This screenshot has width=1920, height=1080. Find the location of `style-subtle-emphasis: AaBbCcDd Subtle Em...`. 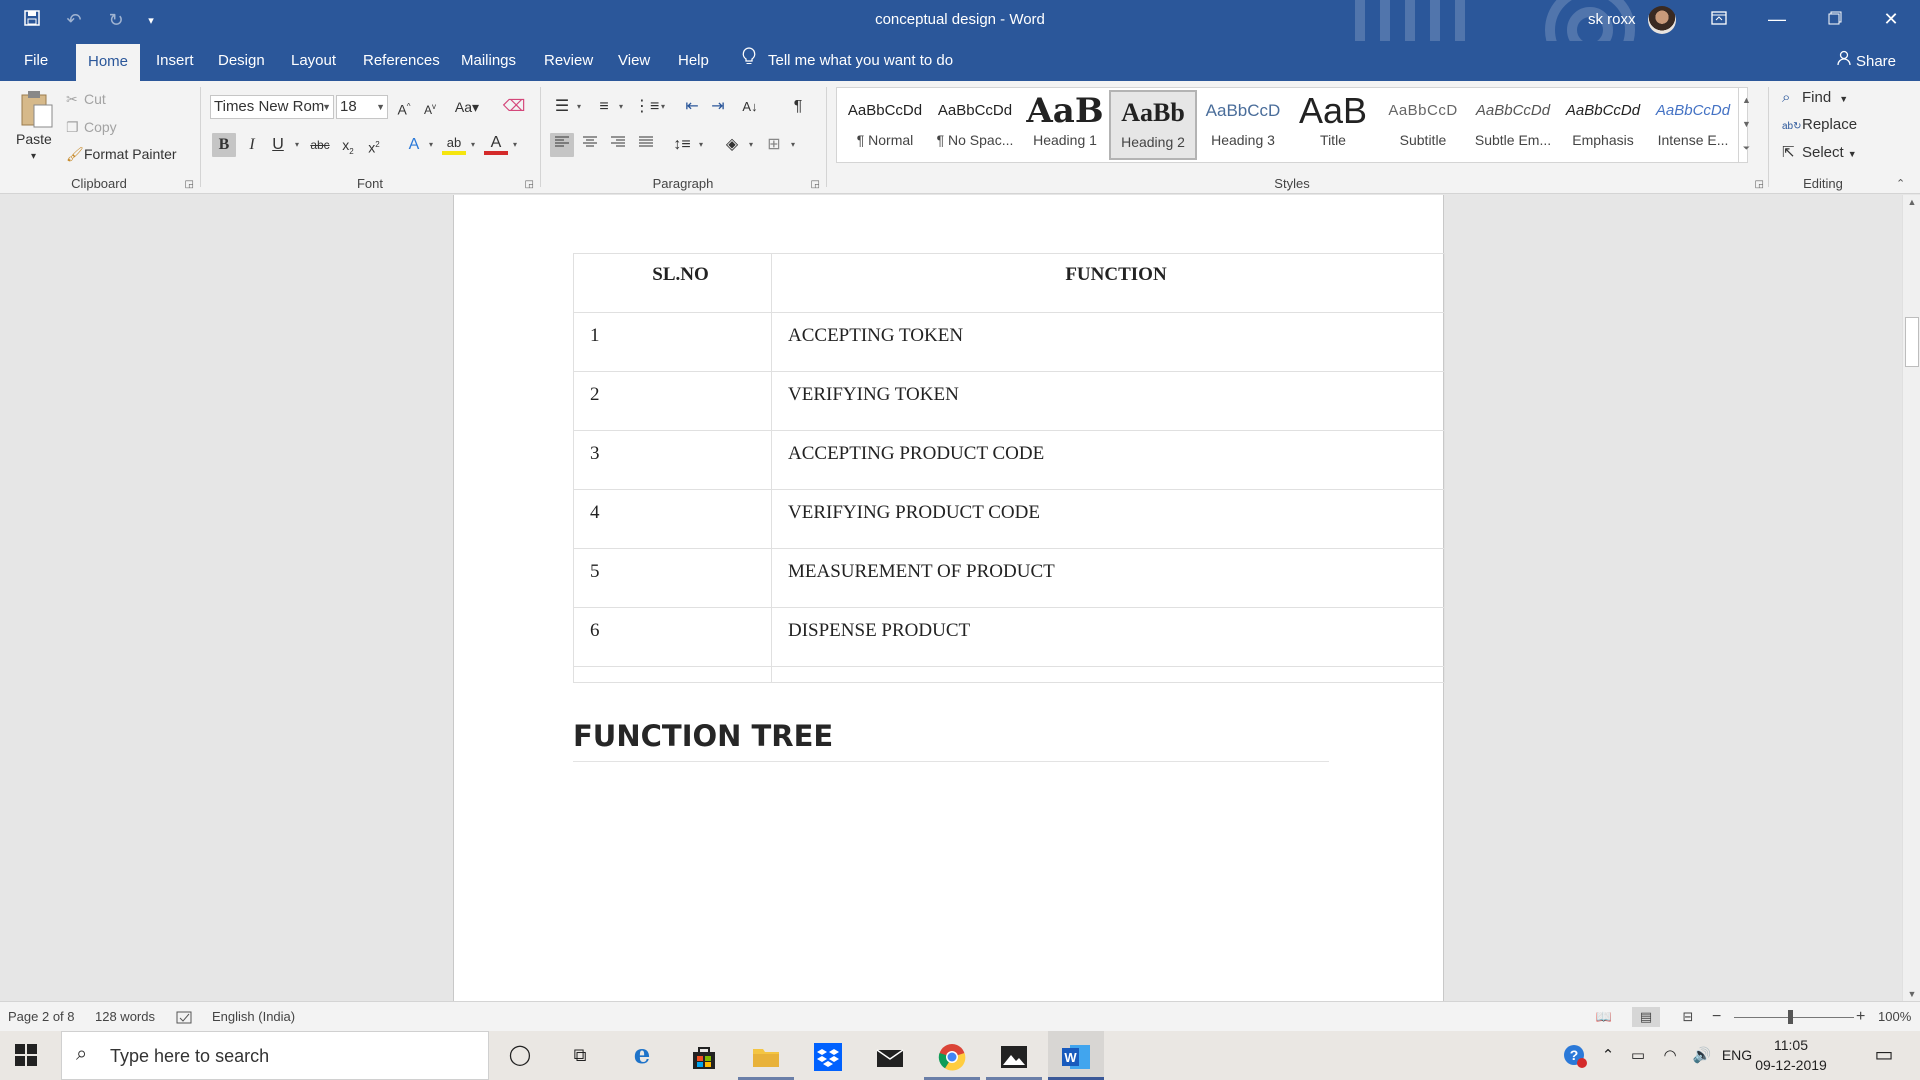

style-subtle-emphasis: AaBbCcDd Subtle Em... is located at coordinates (1513, 125).